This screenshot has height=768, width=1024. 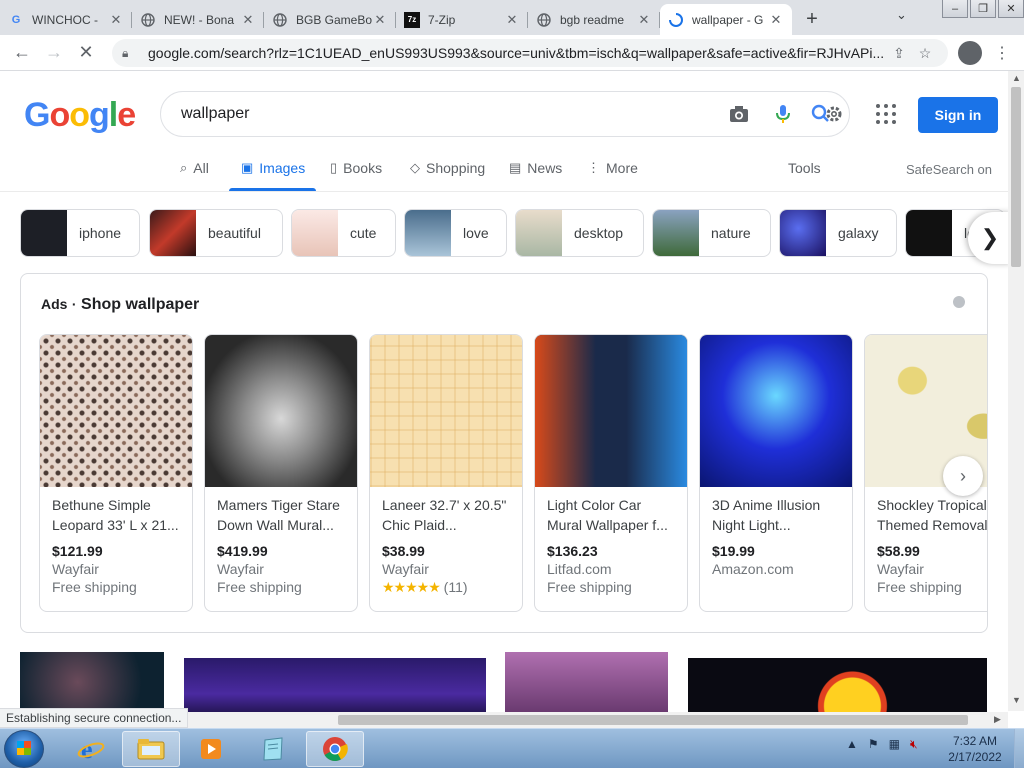 I want to click on profile-avatar-icon, so click(x=970, y=53).